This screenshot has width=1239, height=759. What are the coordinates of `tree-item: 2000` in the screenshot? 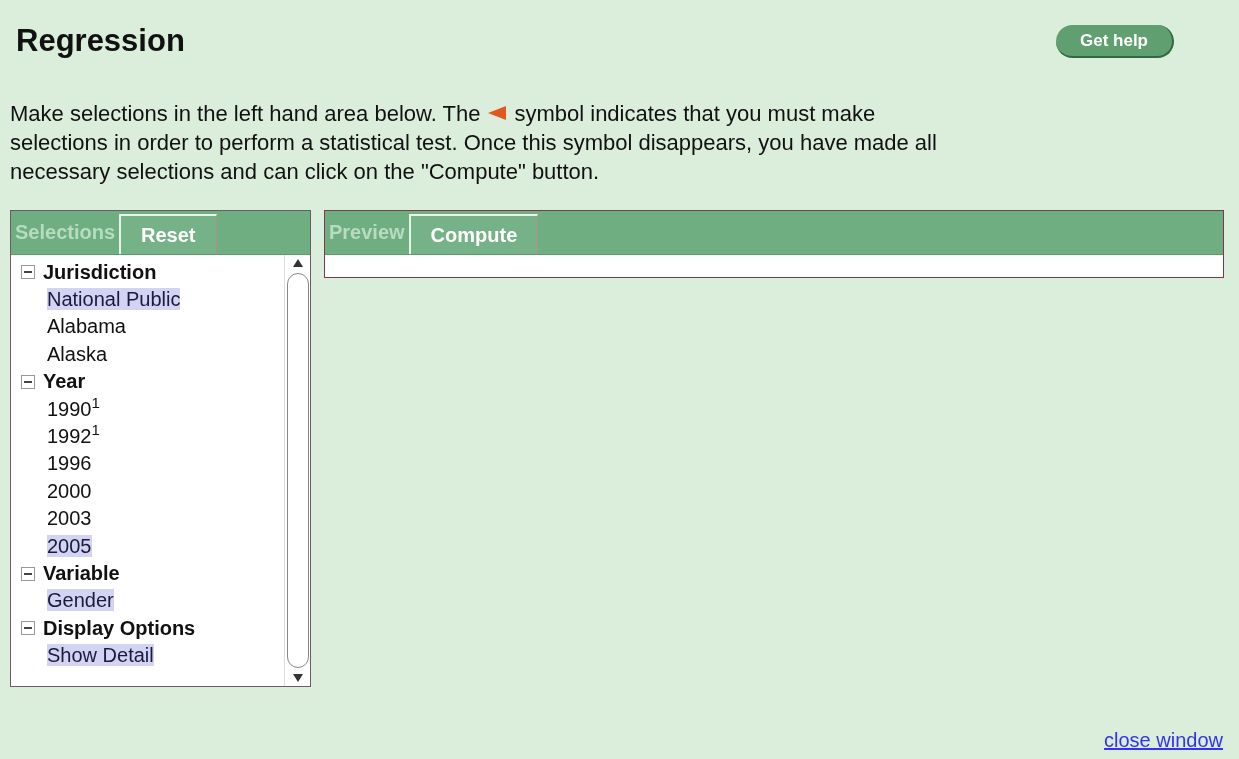 It's located at (69, 490).